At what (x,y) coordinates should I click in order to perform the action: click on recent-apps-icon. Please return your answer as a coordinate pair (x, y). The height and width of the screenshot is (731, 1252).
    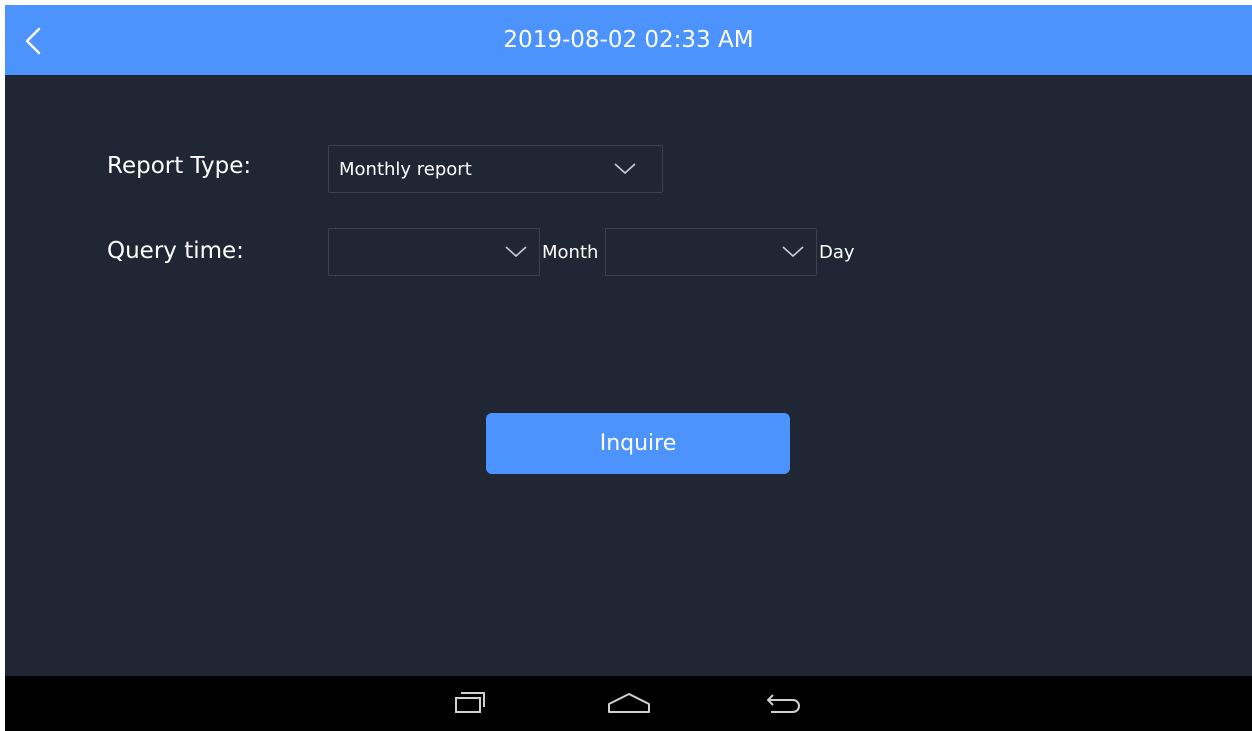
    Looking at the image, I should click on (470, 703).